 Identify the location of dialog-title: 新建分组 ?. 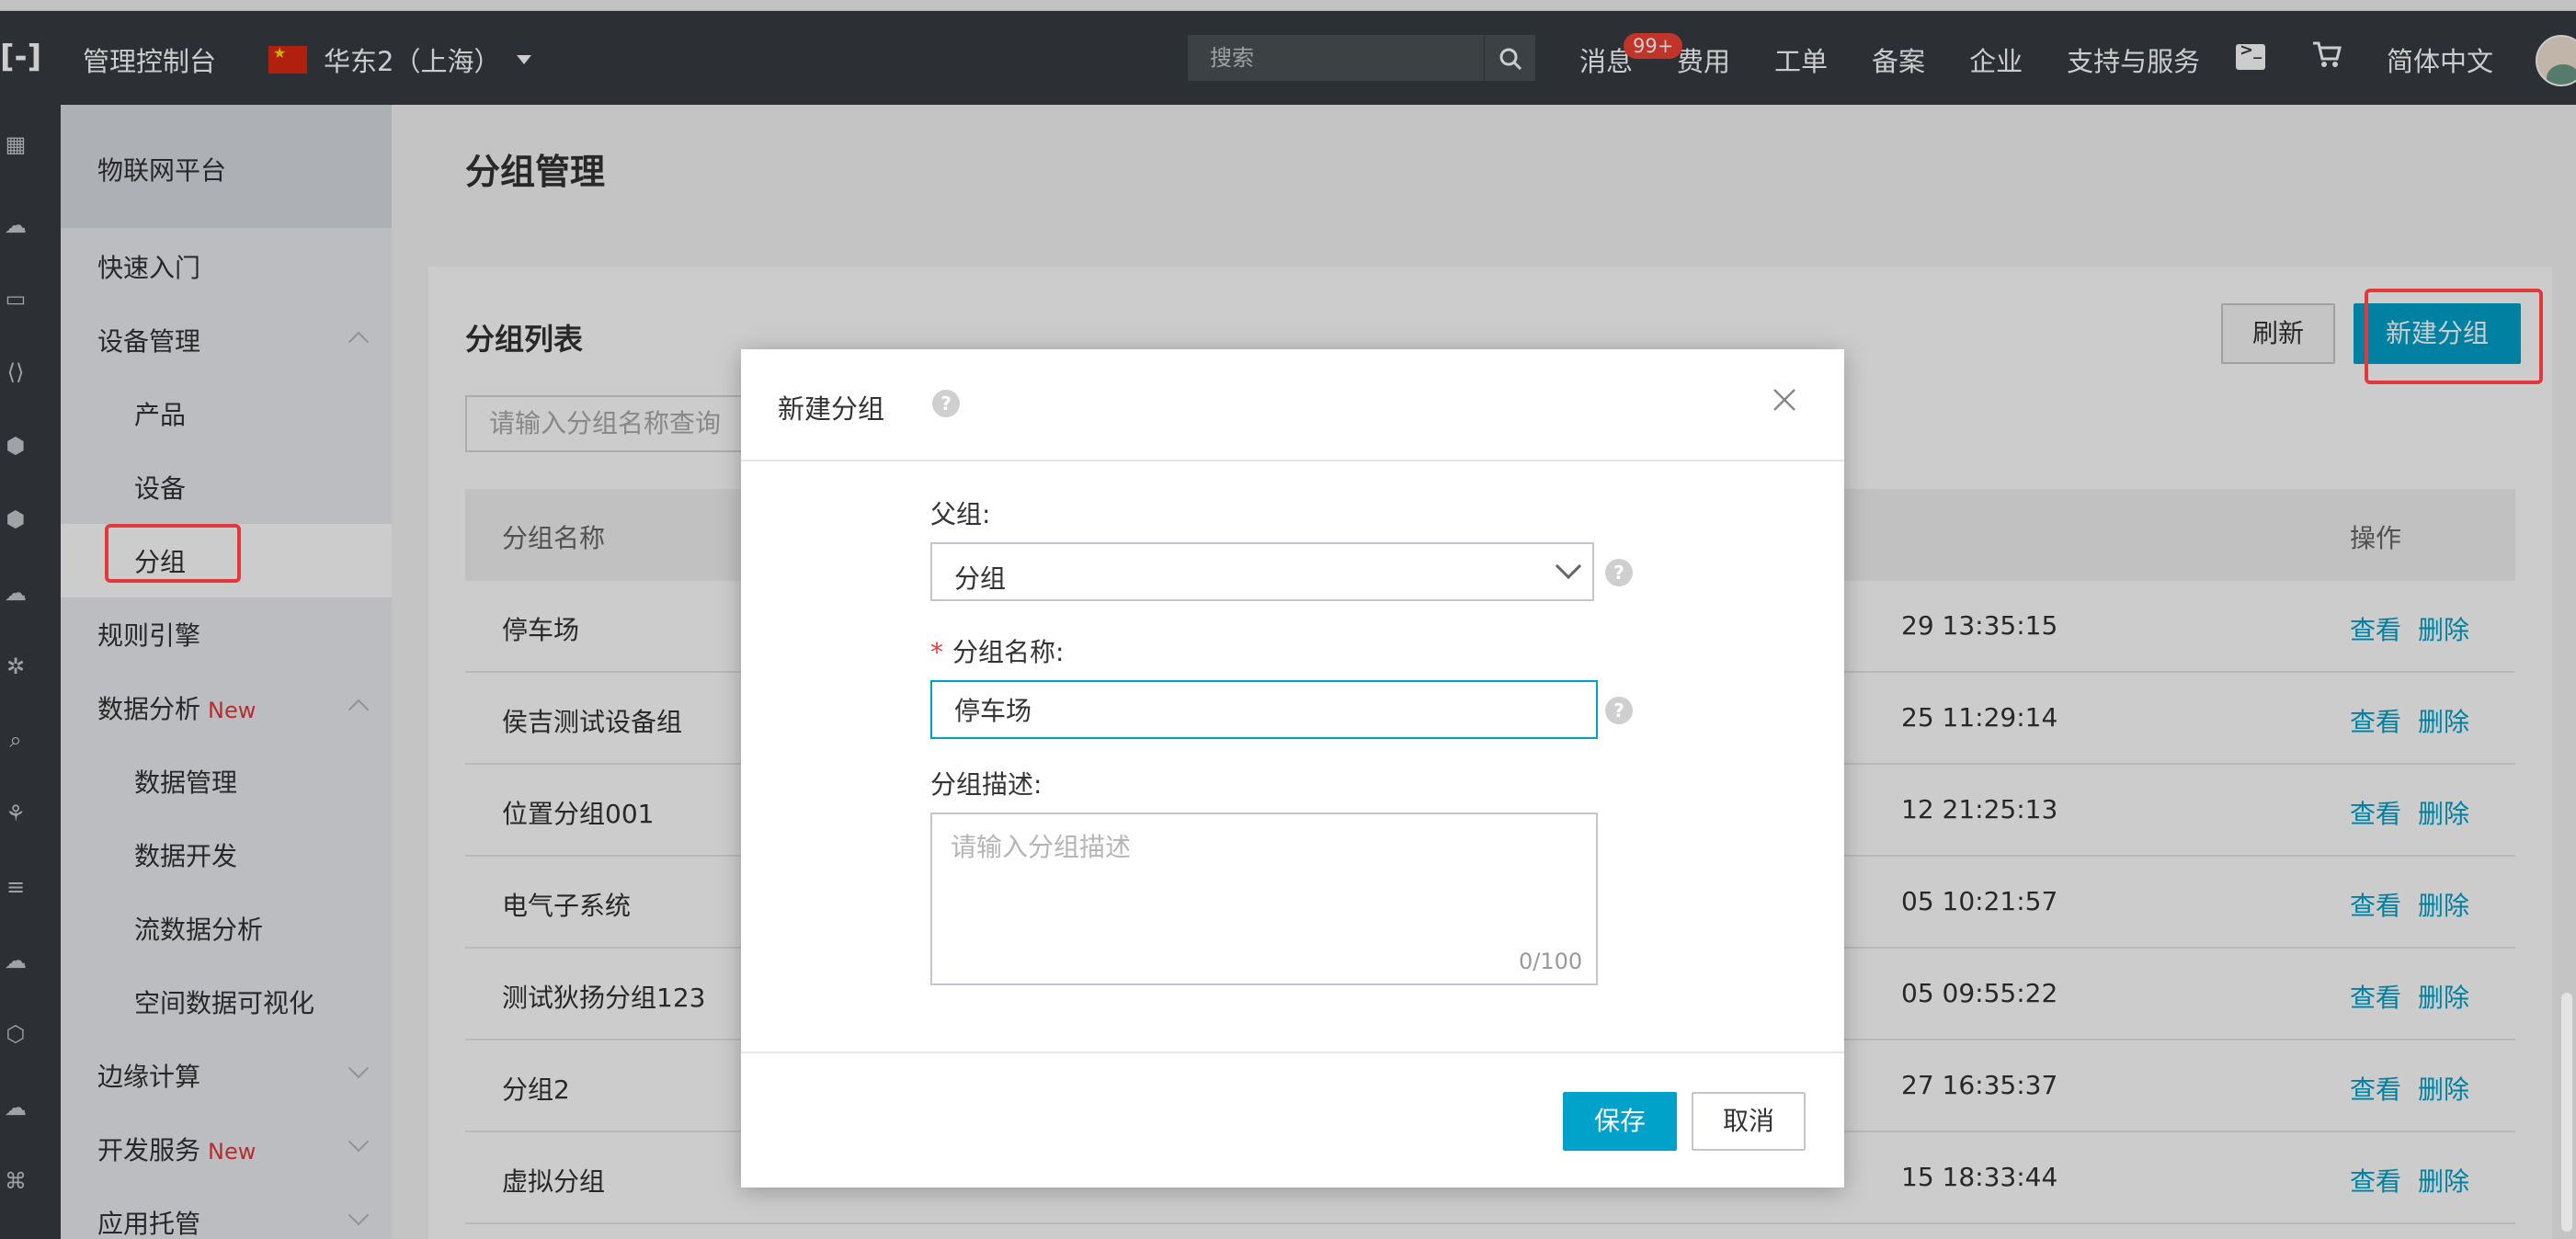
(869, 407).